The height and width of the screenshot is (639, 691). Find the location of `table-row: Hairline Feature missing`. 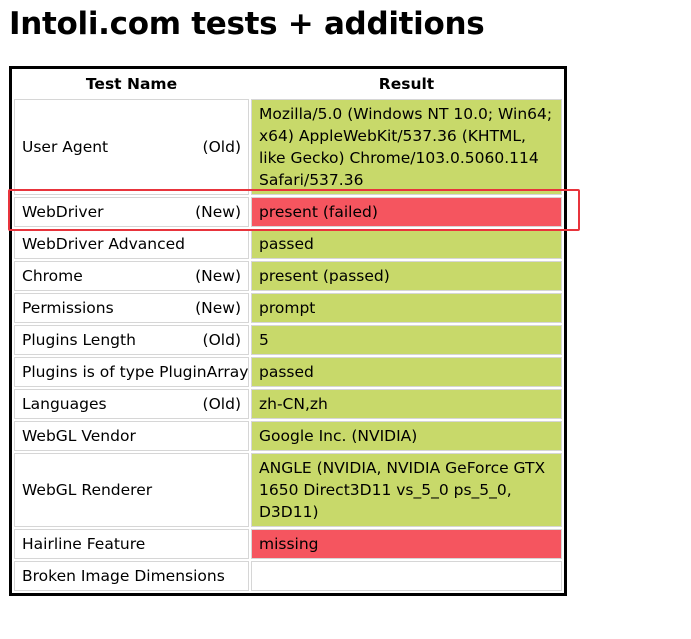

table-row: Hairline Feature missing is located at coordinates (288, 544).